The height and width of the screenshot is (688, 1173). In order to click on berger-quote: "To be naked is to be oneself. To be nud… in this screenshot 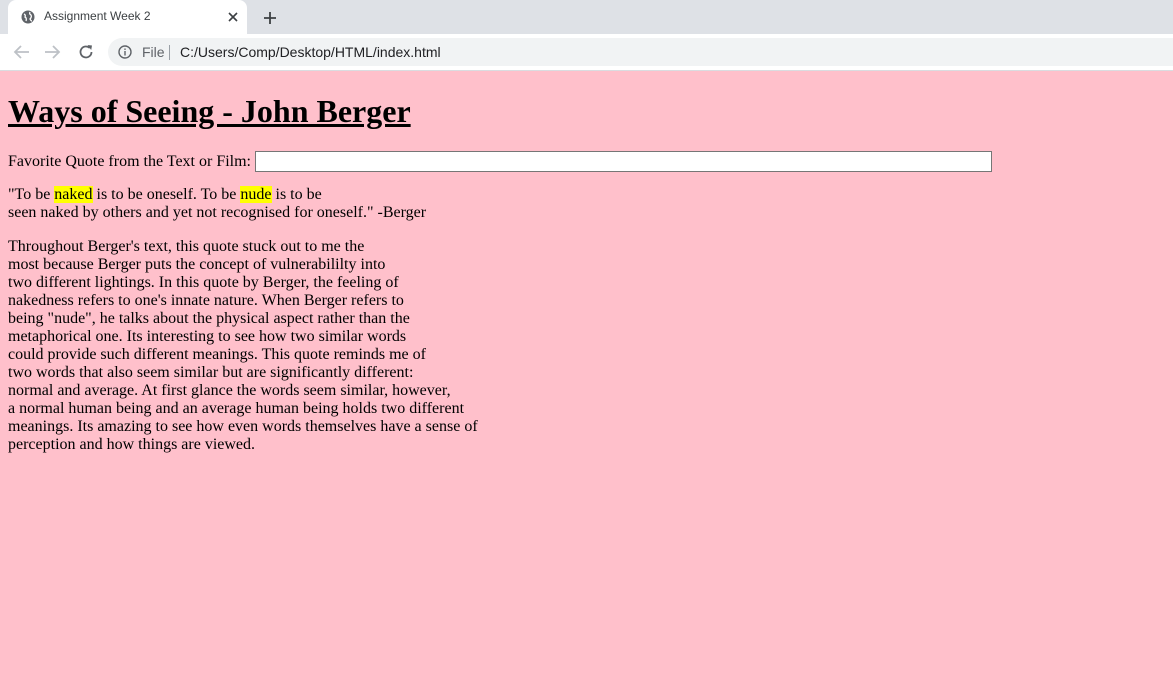, I will do `click(586, 204)`.